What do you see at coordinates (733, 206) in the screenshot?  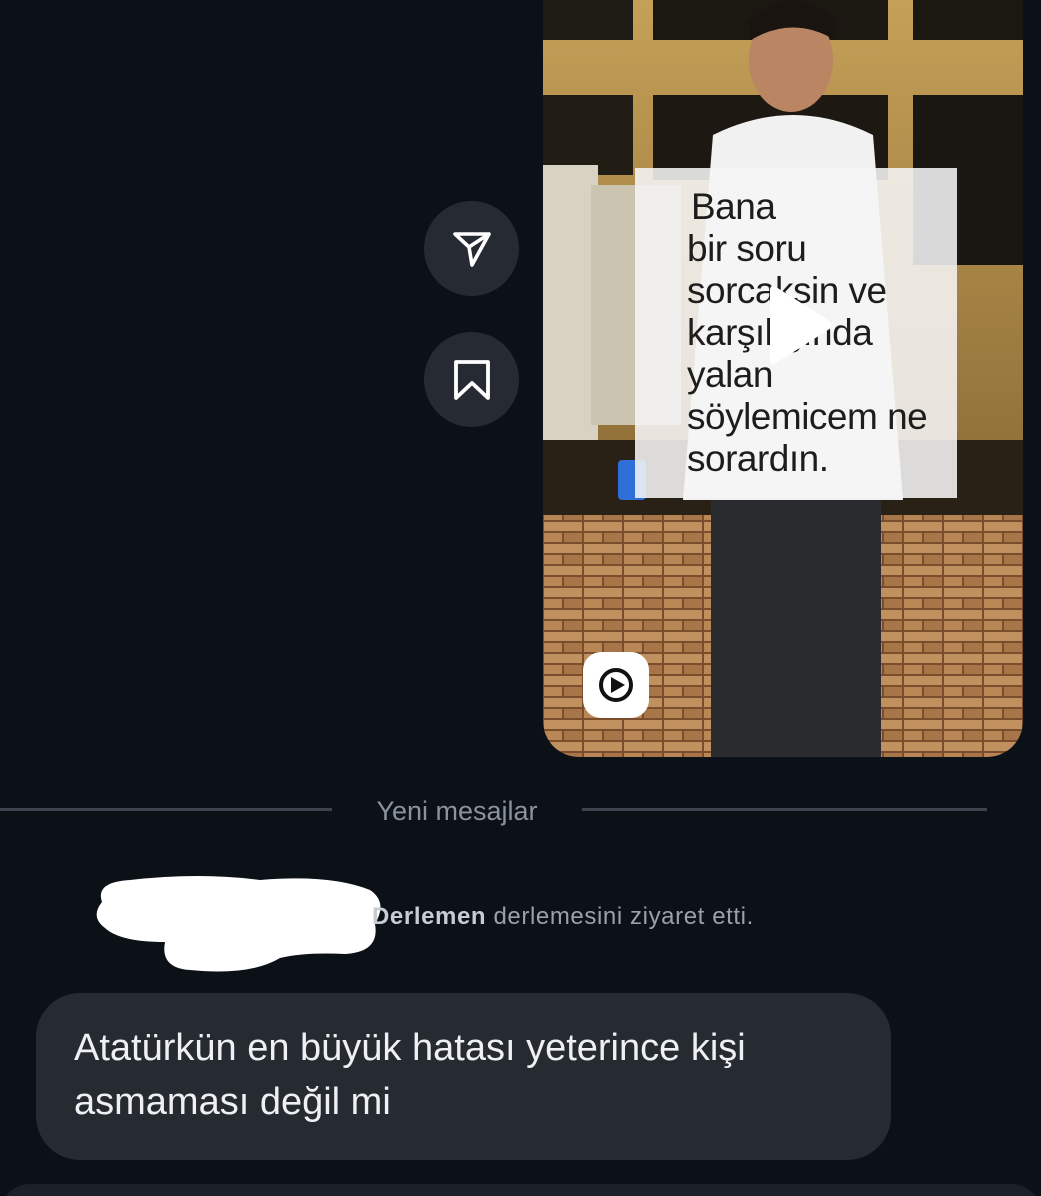 I see `caption-line: Bana` at bounding box center [733, 206].